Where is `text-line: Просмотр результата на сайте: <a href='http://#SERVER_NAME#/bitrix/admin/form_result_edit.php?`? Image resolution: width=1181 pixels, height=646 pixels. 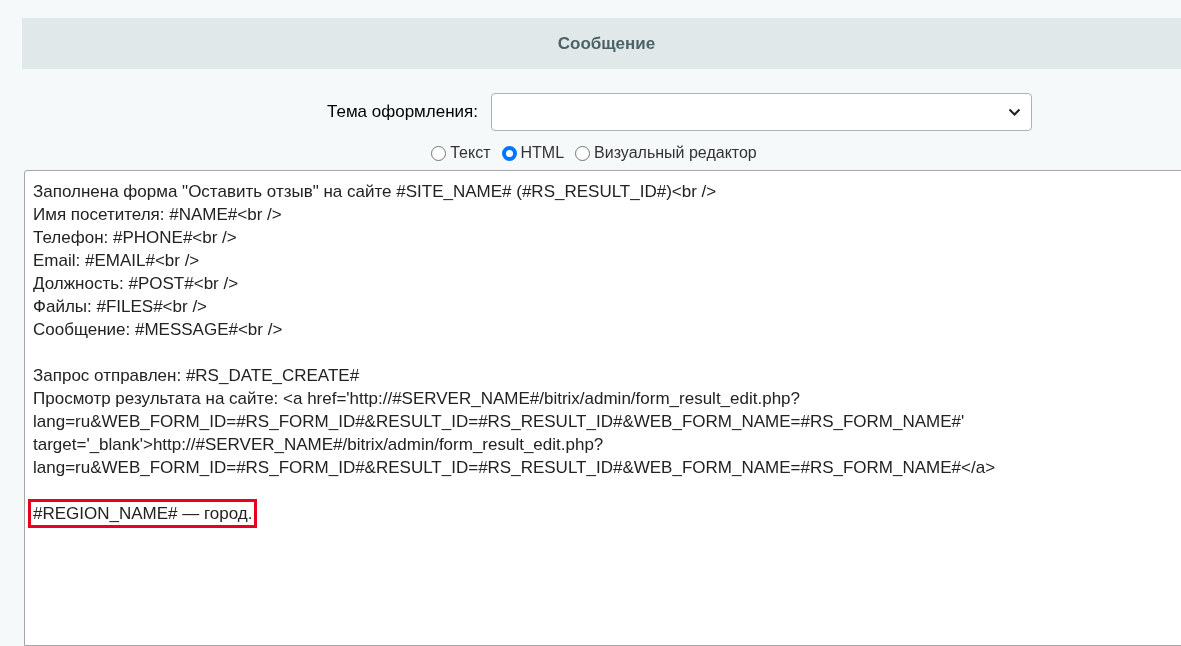
text-line: Просмотр результата на сайте: <a href='http://#SERVER_NAME#/bitrix/admin/form_result_edit.php? is located at coordinates (416, 399).